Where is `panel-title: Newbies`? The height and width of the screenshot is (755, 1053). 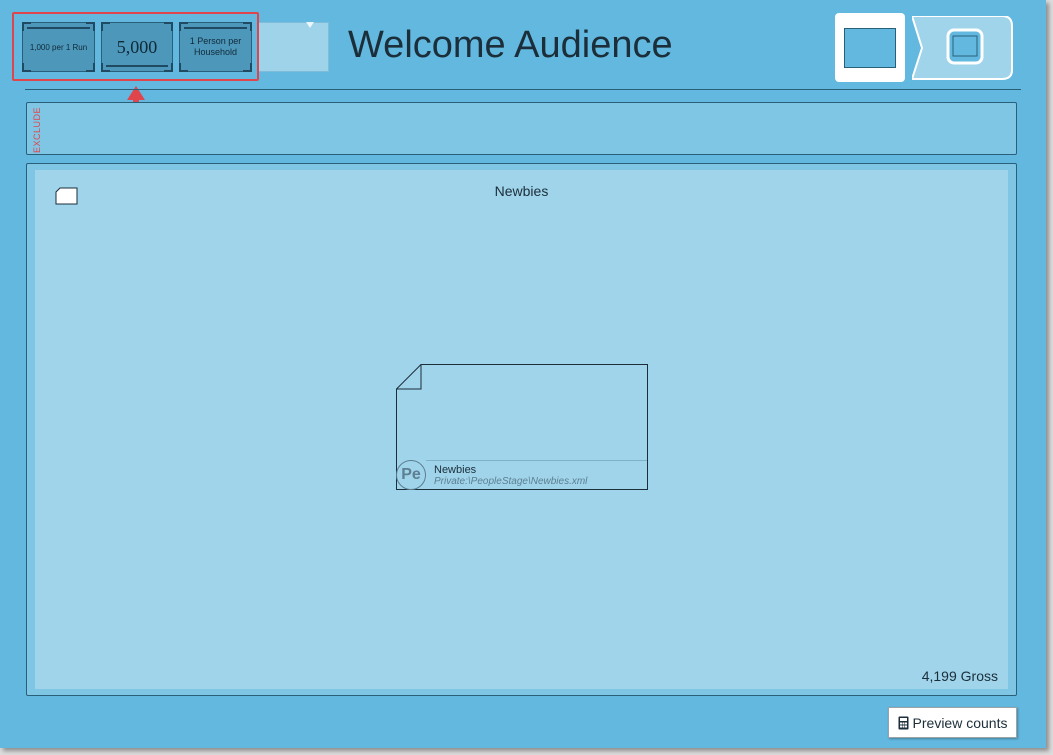
panel-title: Newbies is located at coordinates (521, 191).